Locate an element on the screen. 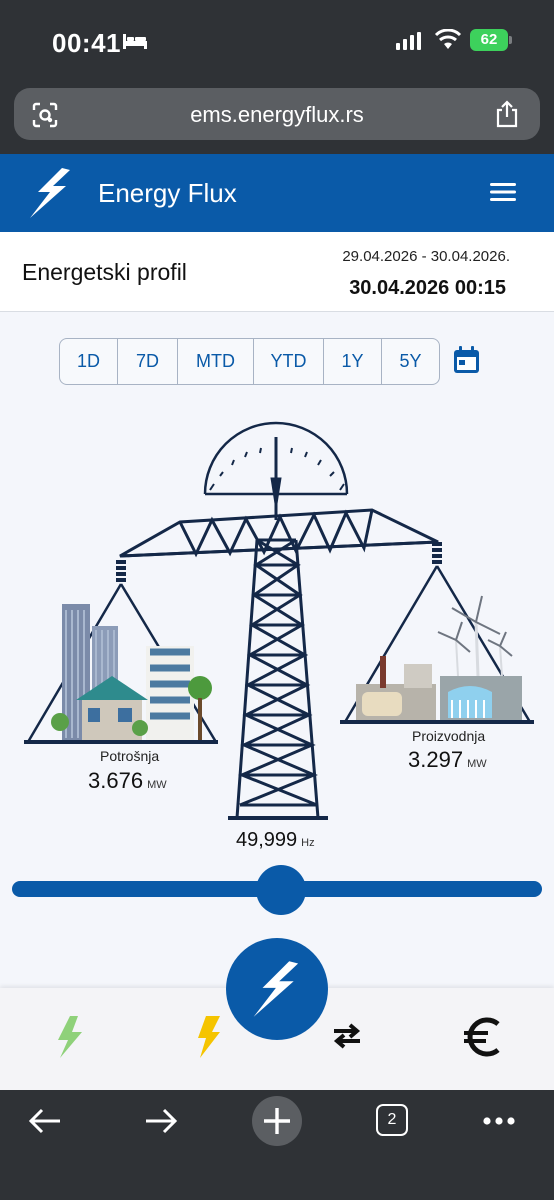 The width and height of the screenshot is (554, 1200). page-title: Energetski profil is located at coordinates (104, 272).